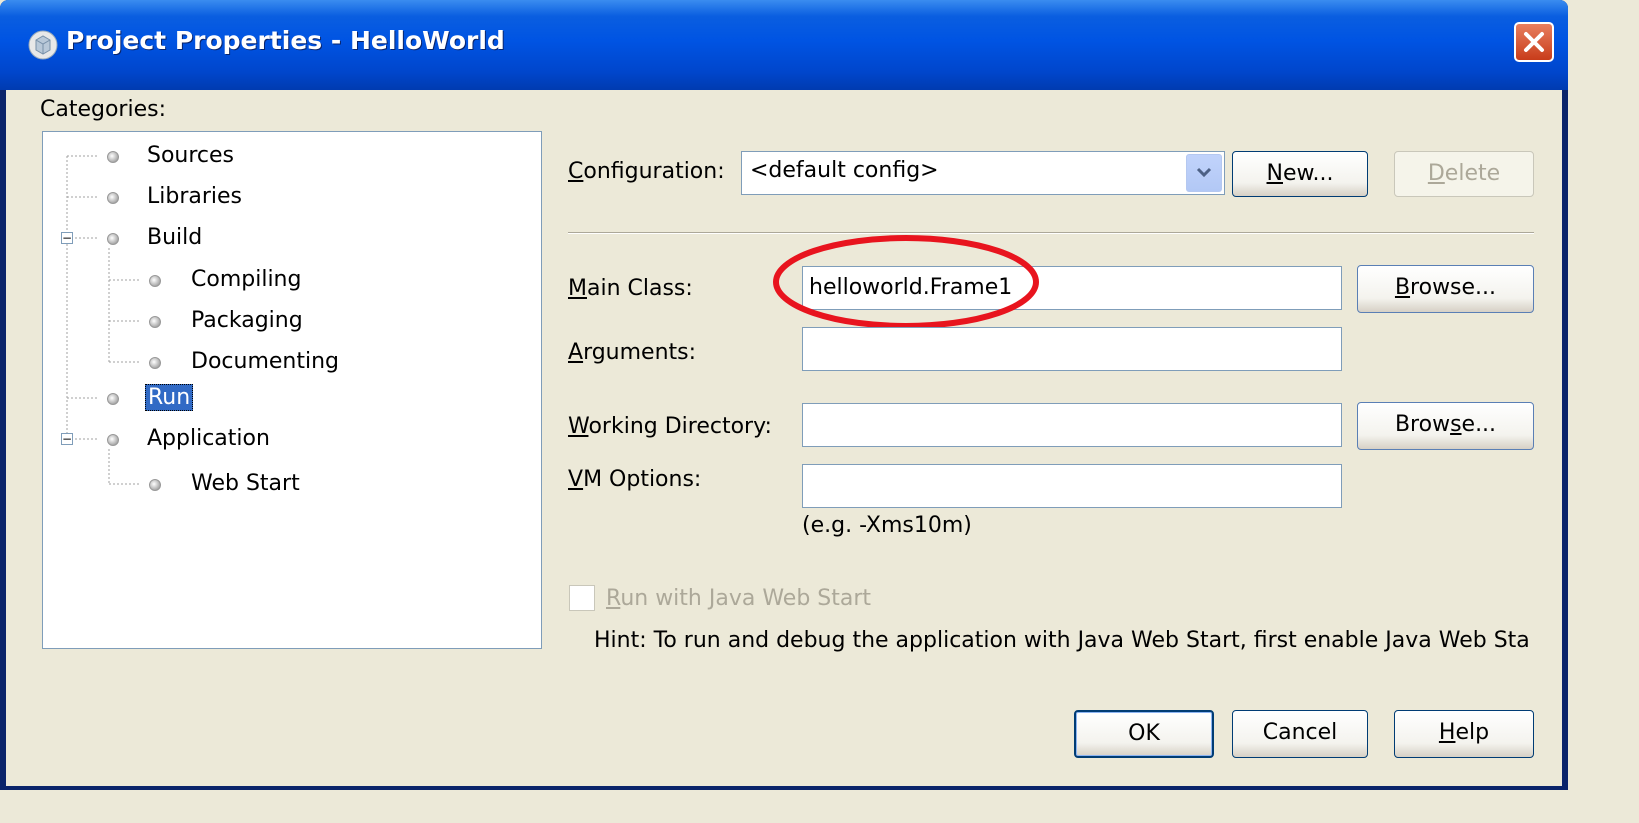  What do you see at coordinates (613, 598) in the screenshot?
I see `web-start-mnemonic: R` at bounding box center [613, 598].